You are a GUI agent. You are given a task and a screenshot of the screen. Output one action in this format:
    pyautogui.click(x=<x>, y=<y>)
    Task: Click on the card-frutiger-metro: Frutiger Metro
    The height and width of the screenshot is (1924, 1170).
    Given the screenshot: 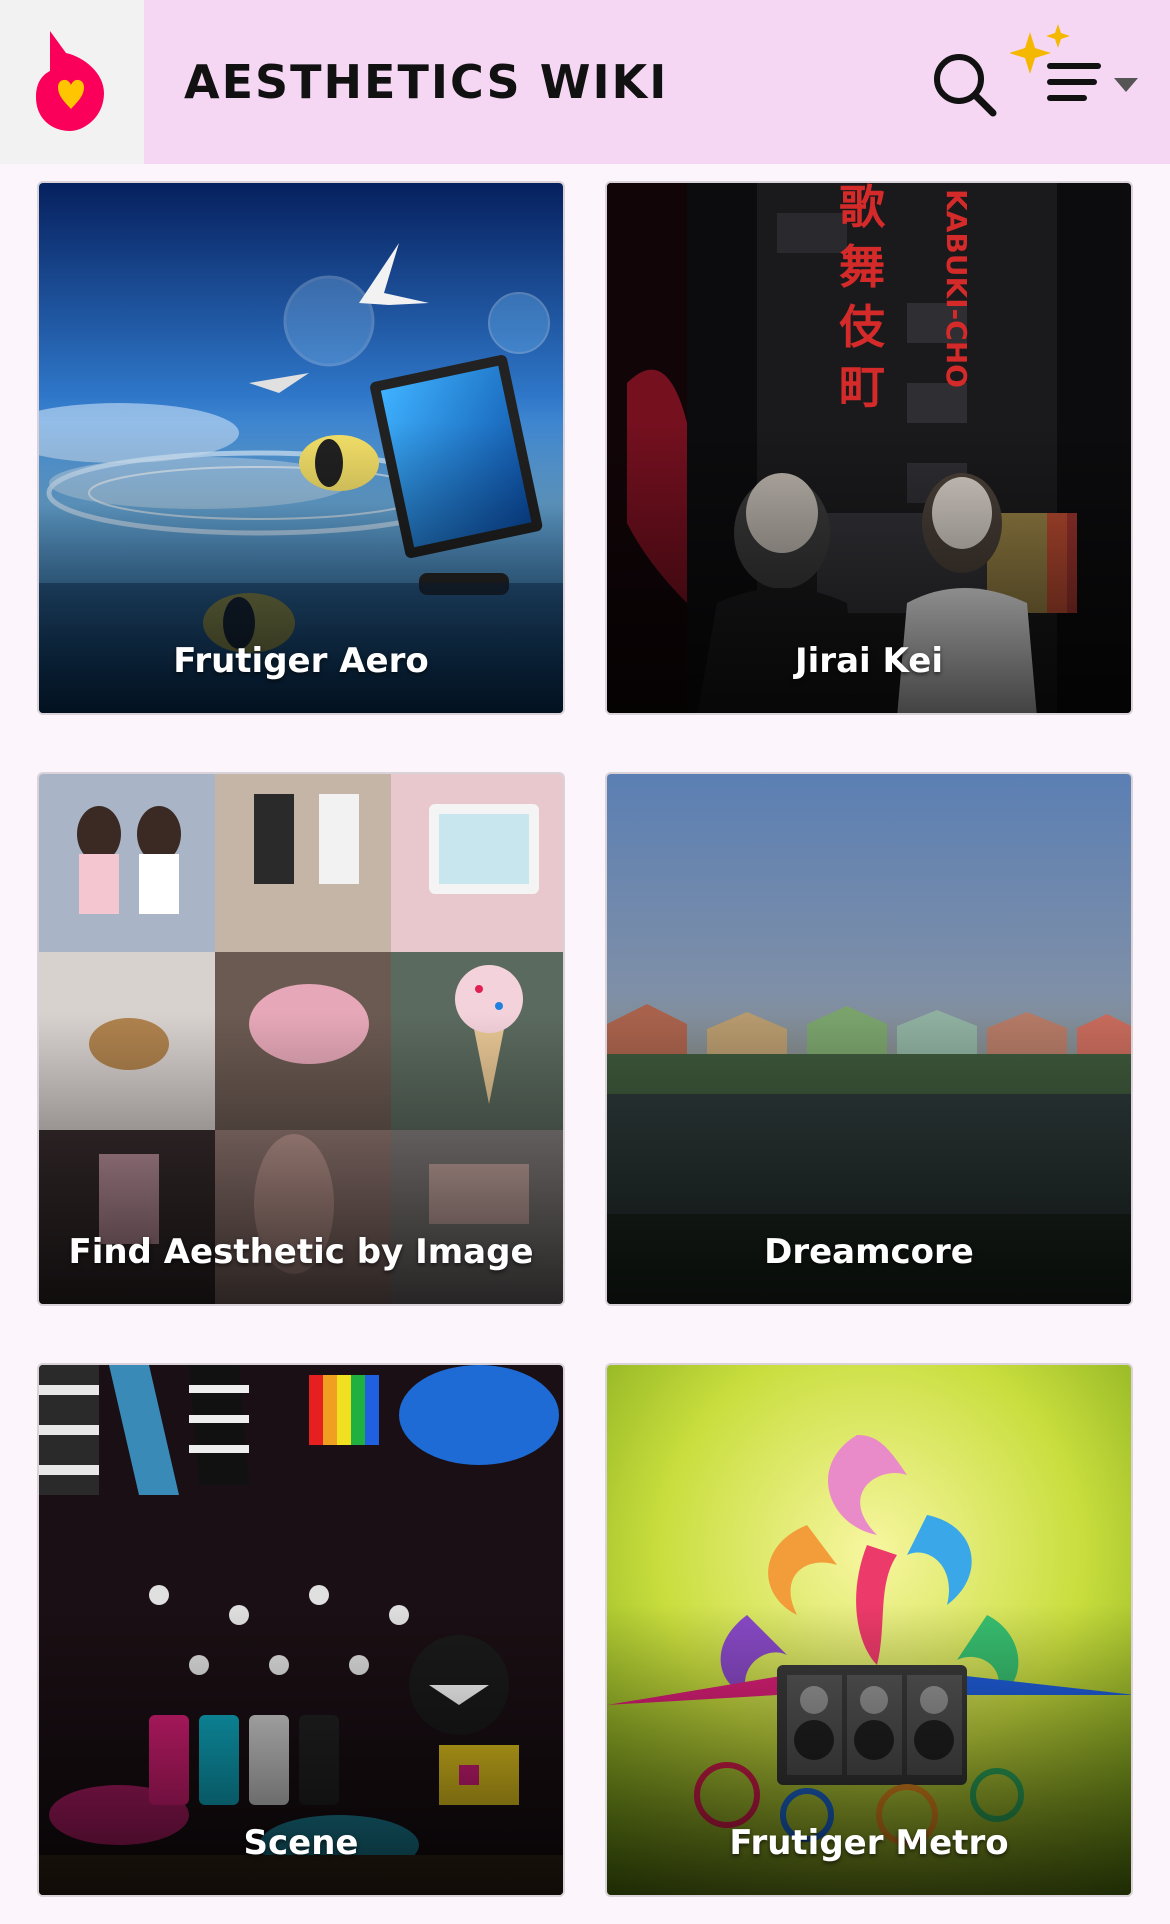 What is the action you would take?
    pyautogui.click(x=869, y=1630)
    